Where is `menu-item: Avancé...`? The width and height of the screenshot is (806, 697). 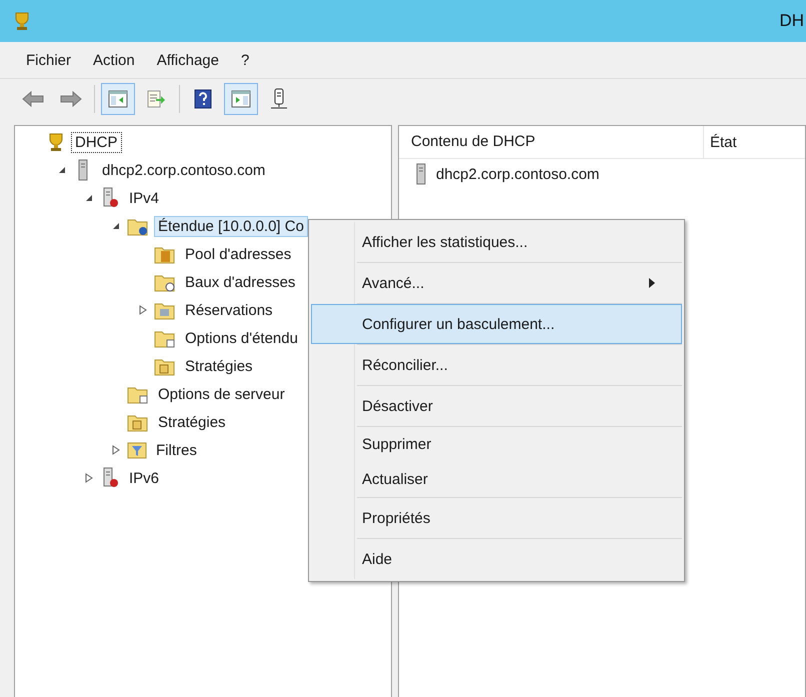 menu-item: Avancé... is located at coordinates (496, 283).